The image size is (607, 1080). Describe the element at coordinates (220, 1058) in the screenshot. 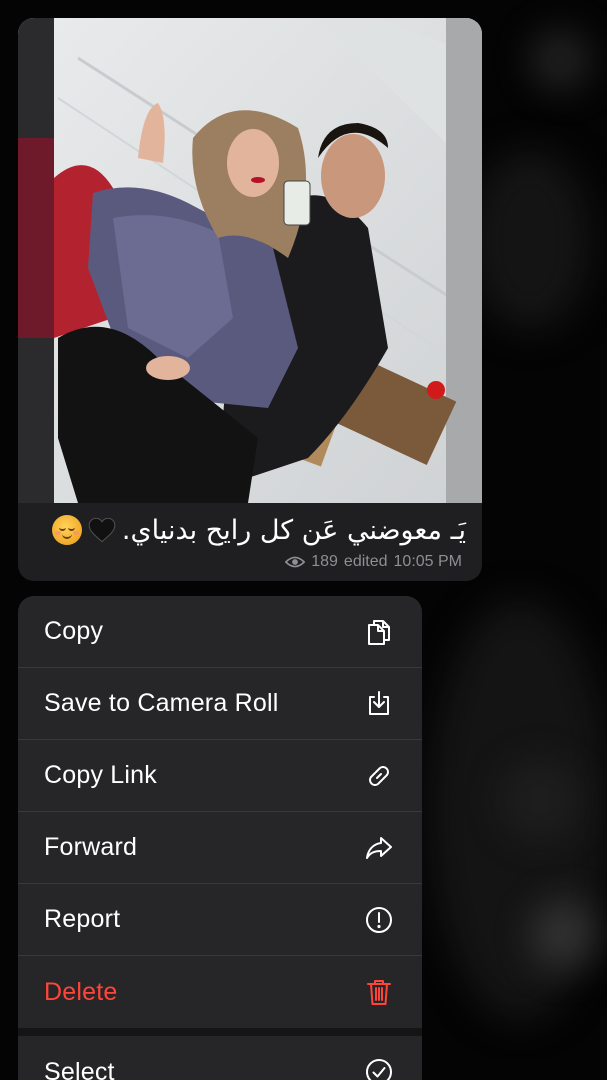

I see `menu-item-select: Select` at that location.